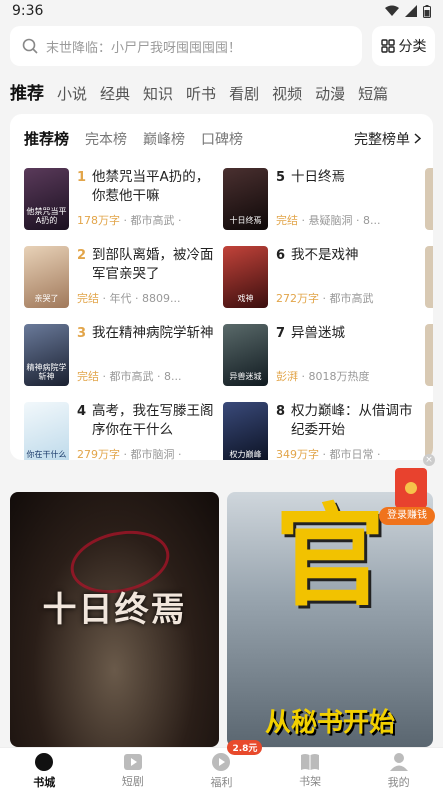 The height and width of the screenshot is (794, 443). What do you see at coordinates (352, 420) in the screenshot?
I see `book-title: 权力巅峰：从借调市纪委开始` at bounding box center [352, 420].